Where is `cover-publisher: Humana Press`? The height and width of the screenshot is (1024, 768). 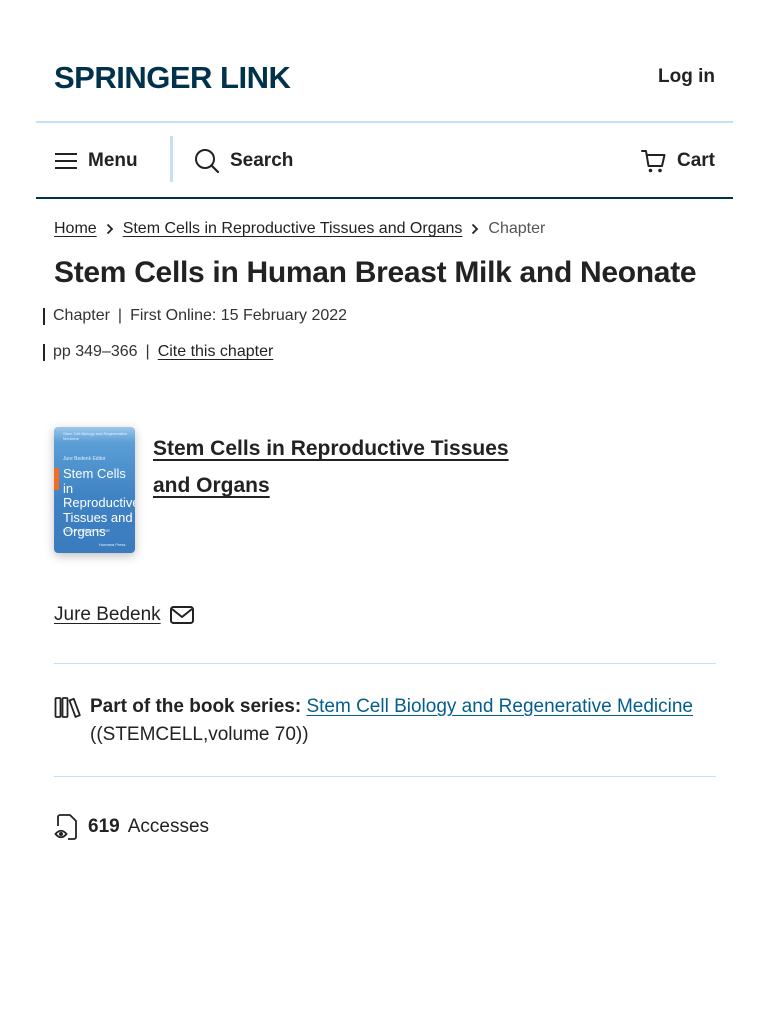
cover-publisher: Humana Press is located at coordinates (112, 544).